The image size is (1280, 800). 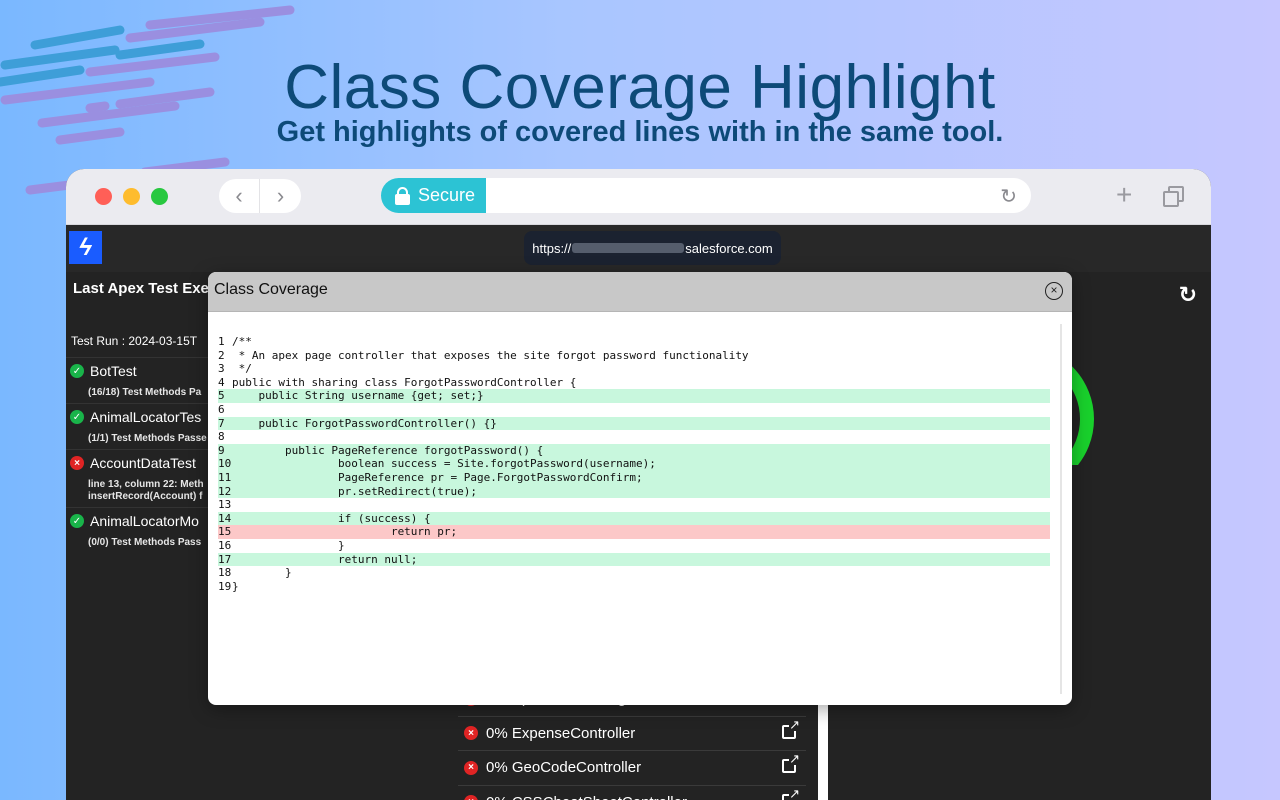 What do you see at coordinates (358, 396) in the screenshot?
I see `code-text: public String username {get; set;}` at bounding box center [358, 396].